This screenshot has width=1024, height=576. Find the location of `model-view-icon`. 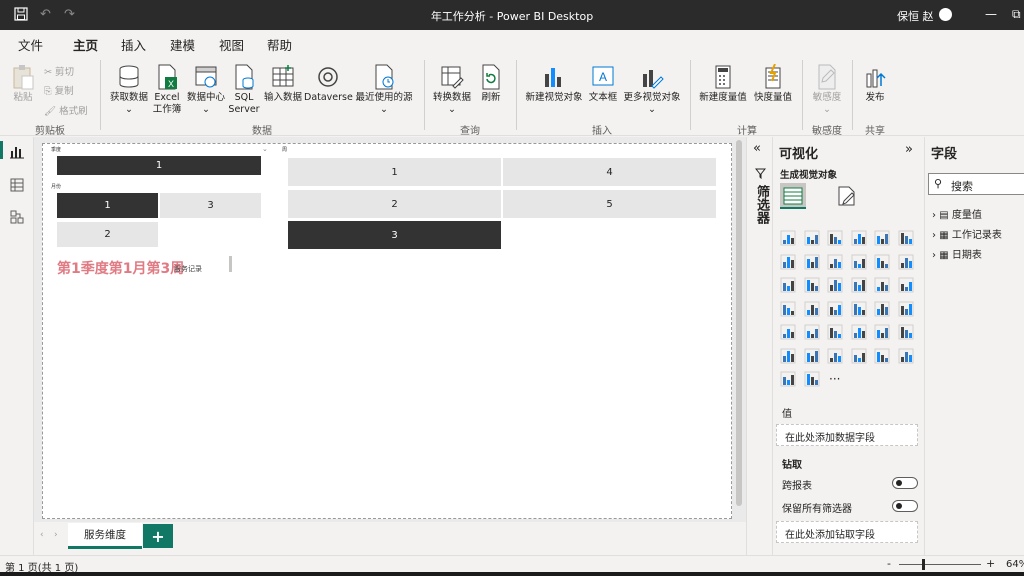

model-view-icon is located at coordinates (17, 217).